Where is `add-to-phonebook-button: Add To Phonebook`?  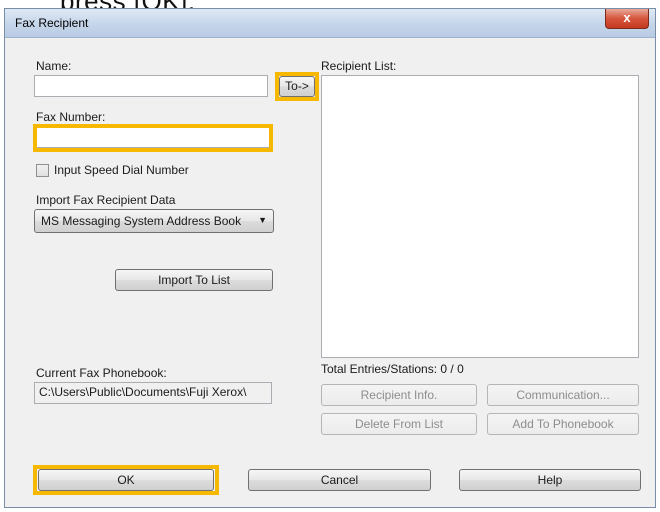 add-to-phonebook-button: Add To Phonebook is located at coordinates (563, 424).